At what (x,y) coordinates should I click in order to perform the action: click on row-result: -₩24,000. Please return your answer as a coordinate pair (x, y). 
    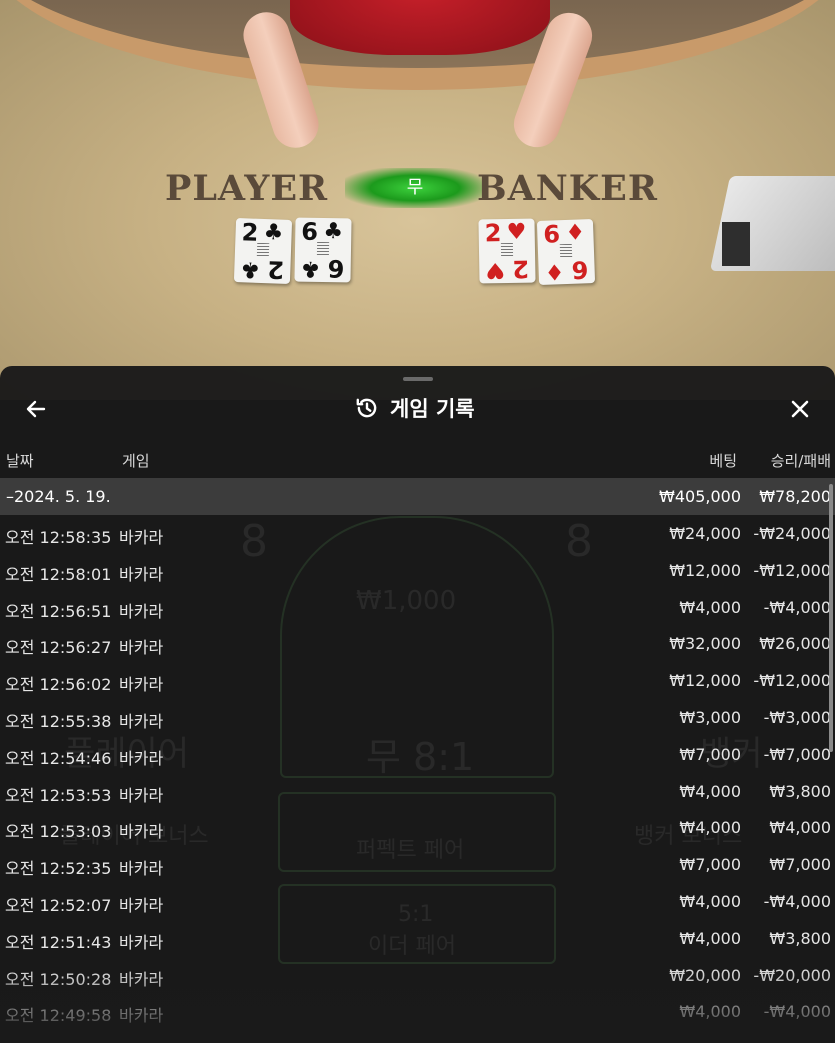
    Looking at the image, I should click on (792, 533).